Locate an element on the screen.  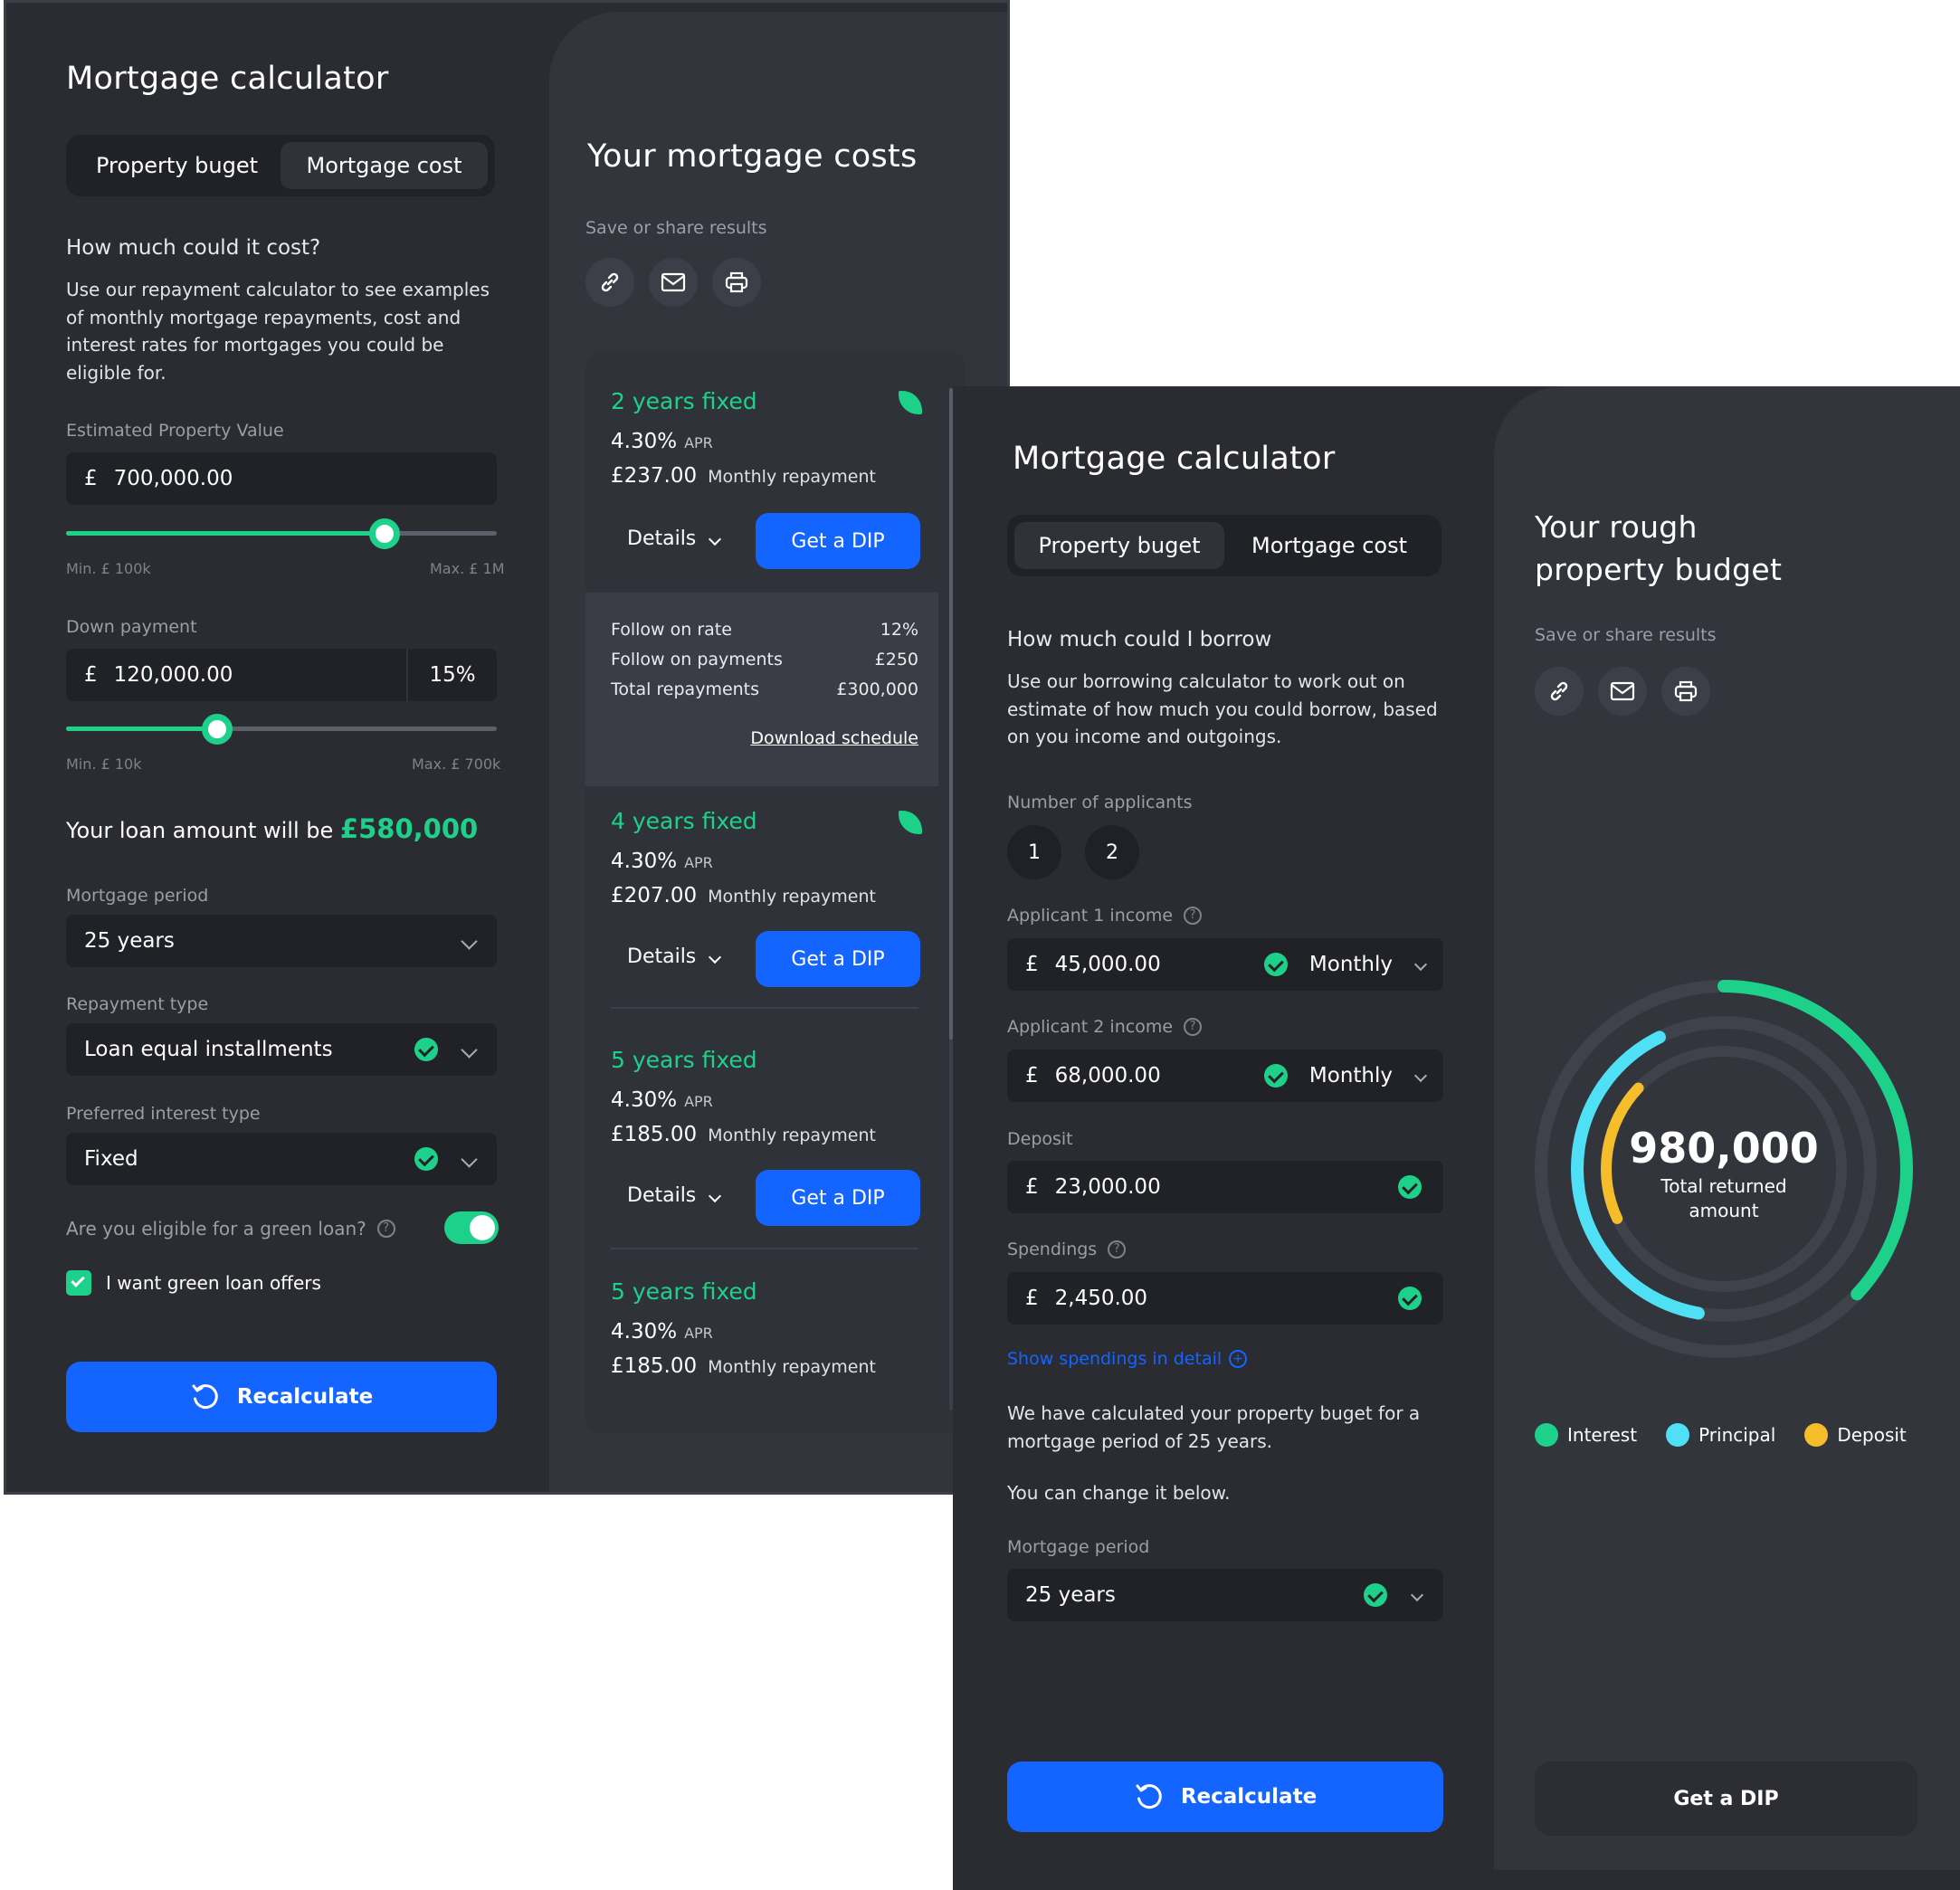
total-label: Total returned is located at coordinates (1724, 1186).